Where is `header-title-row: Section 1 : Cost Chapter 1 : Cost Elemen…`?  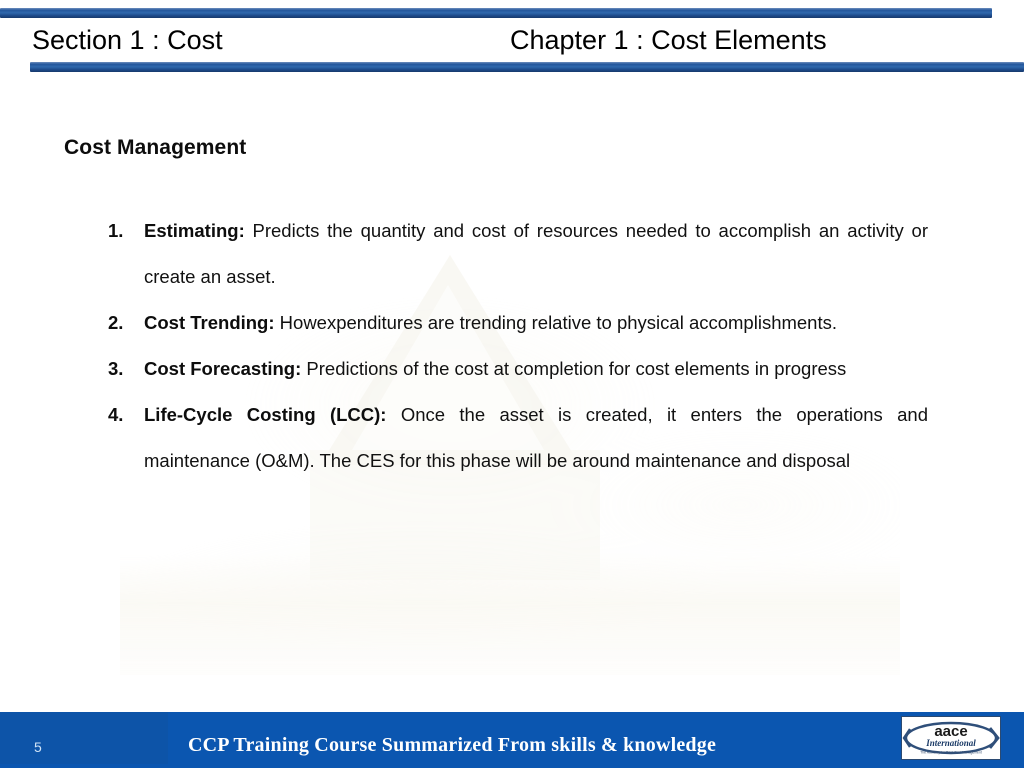
header-title-row: Section 1 : Cost Chapter 1 : Cost Elemen… is located at coordinates (512, 41).